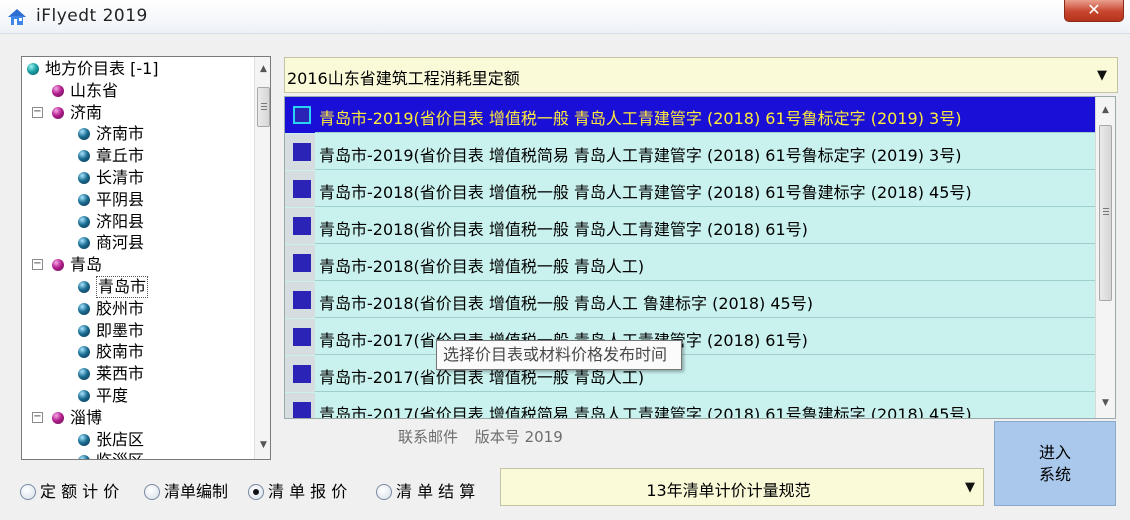 This screenshot has height=520, width=1130. Describe the element at coordinates (565, 17) in the screenshot. I see `title-bar: iFlyedt 2019 ✕` at that location.